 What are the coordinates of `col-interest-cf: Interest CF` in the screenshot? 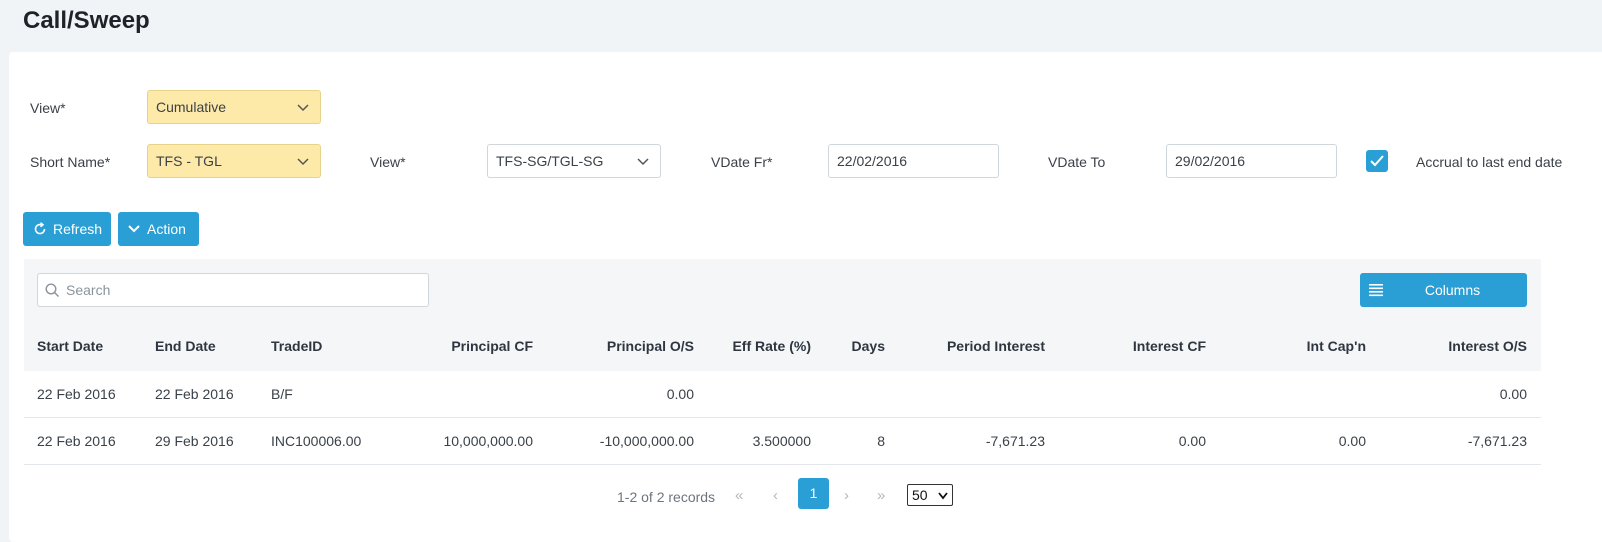 It's located at (1140, 346).